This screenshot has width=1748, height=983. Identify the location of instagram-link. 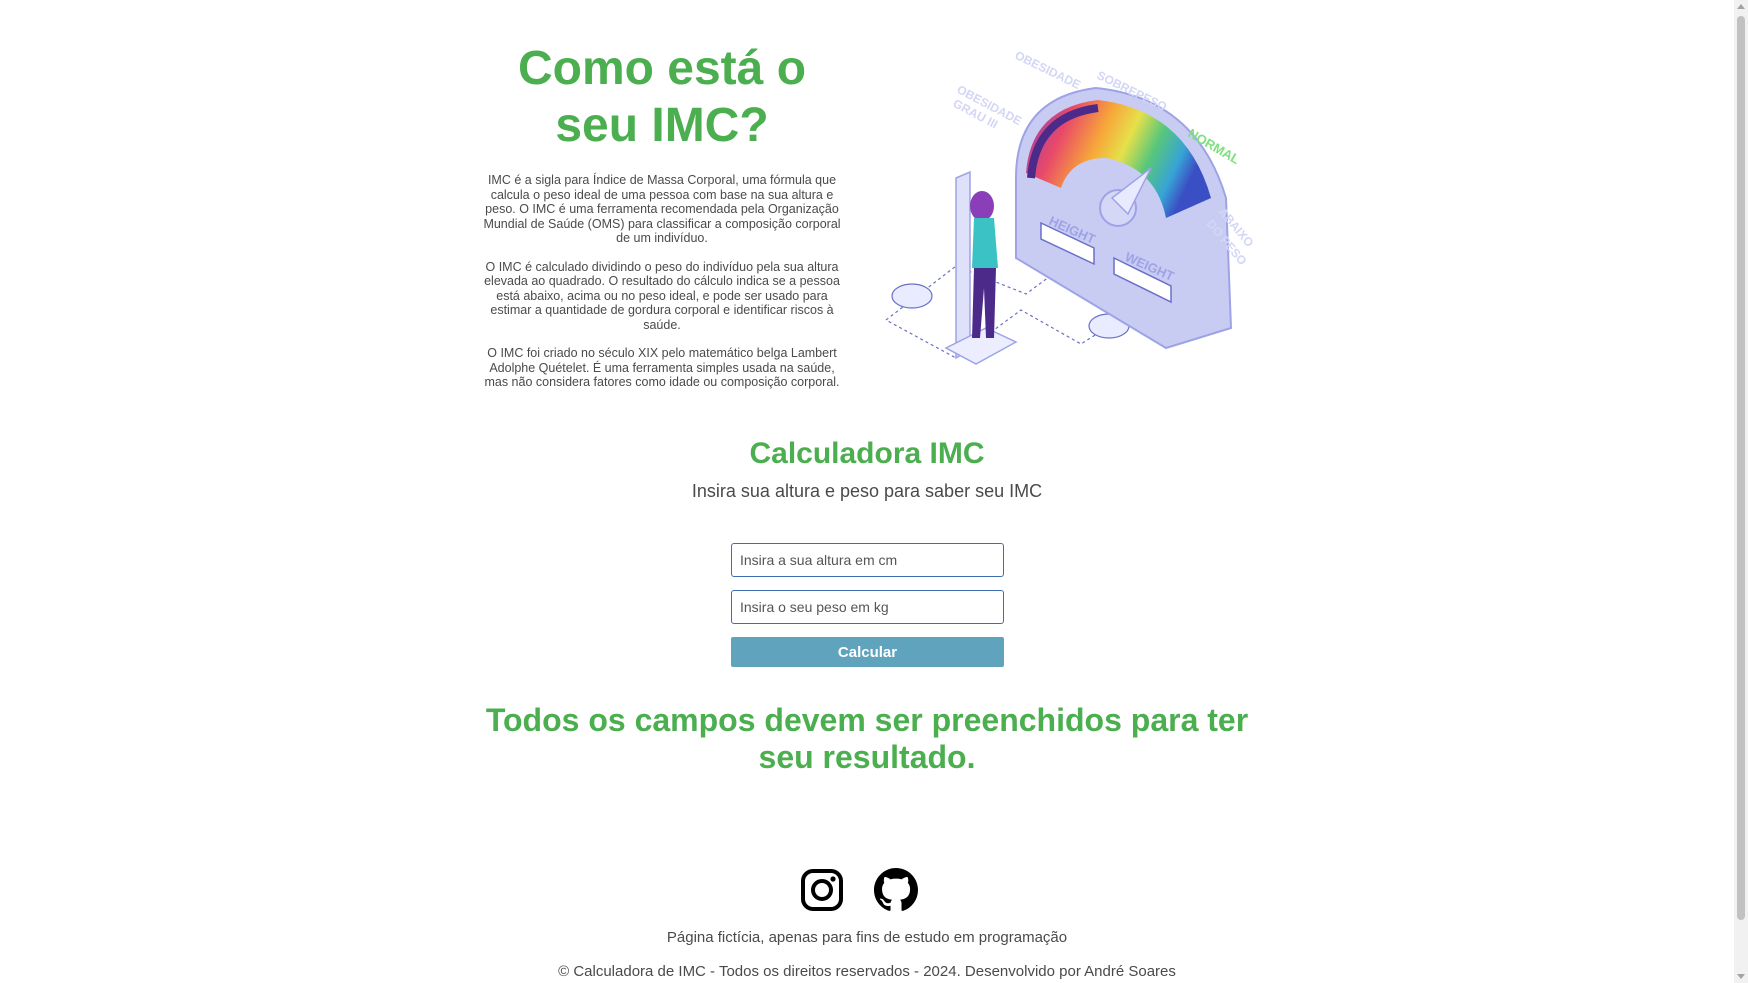
(822, 890).